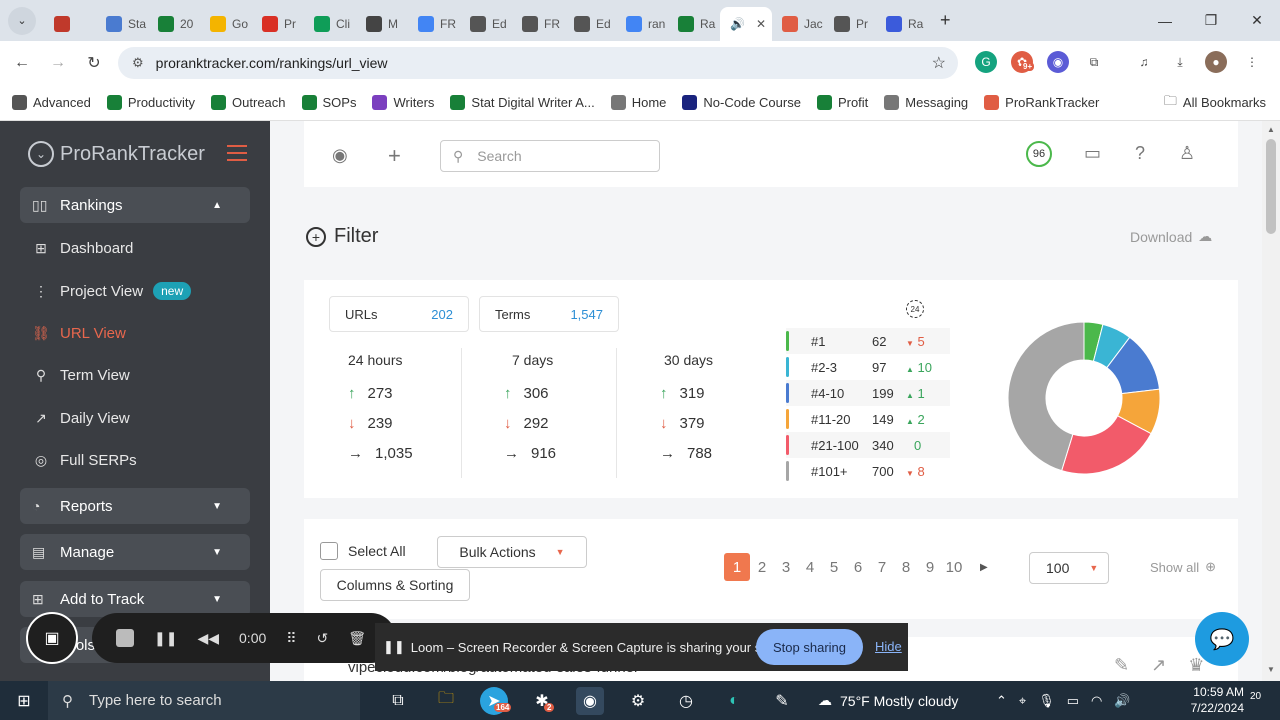  I want to click on puzzle-icon: ⧉, so click(1094, 62).